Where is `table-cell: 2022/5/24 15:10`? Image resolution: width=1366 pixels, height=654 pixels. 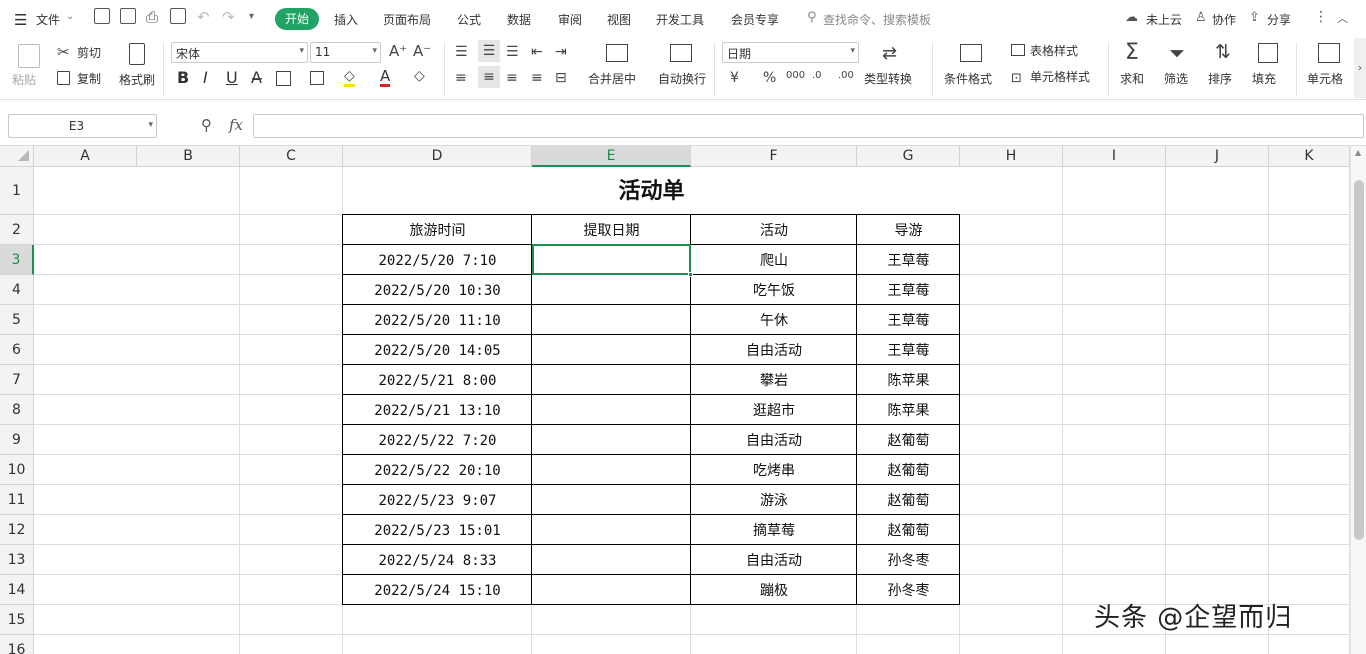 table-cell: 2022/5/24 15:10 is located at coordinates (437, 590).